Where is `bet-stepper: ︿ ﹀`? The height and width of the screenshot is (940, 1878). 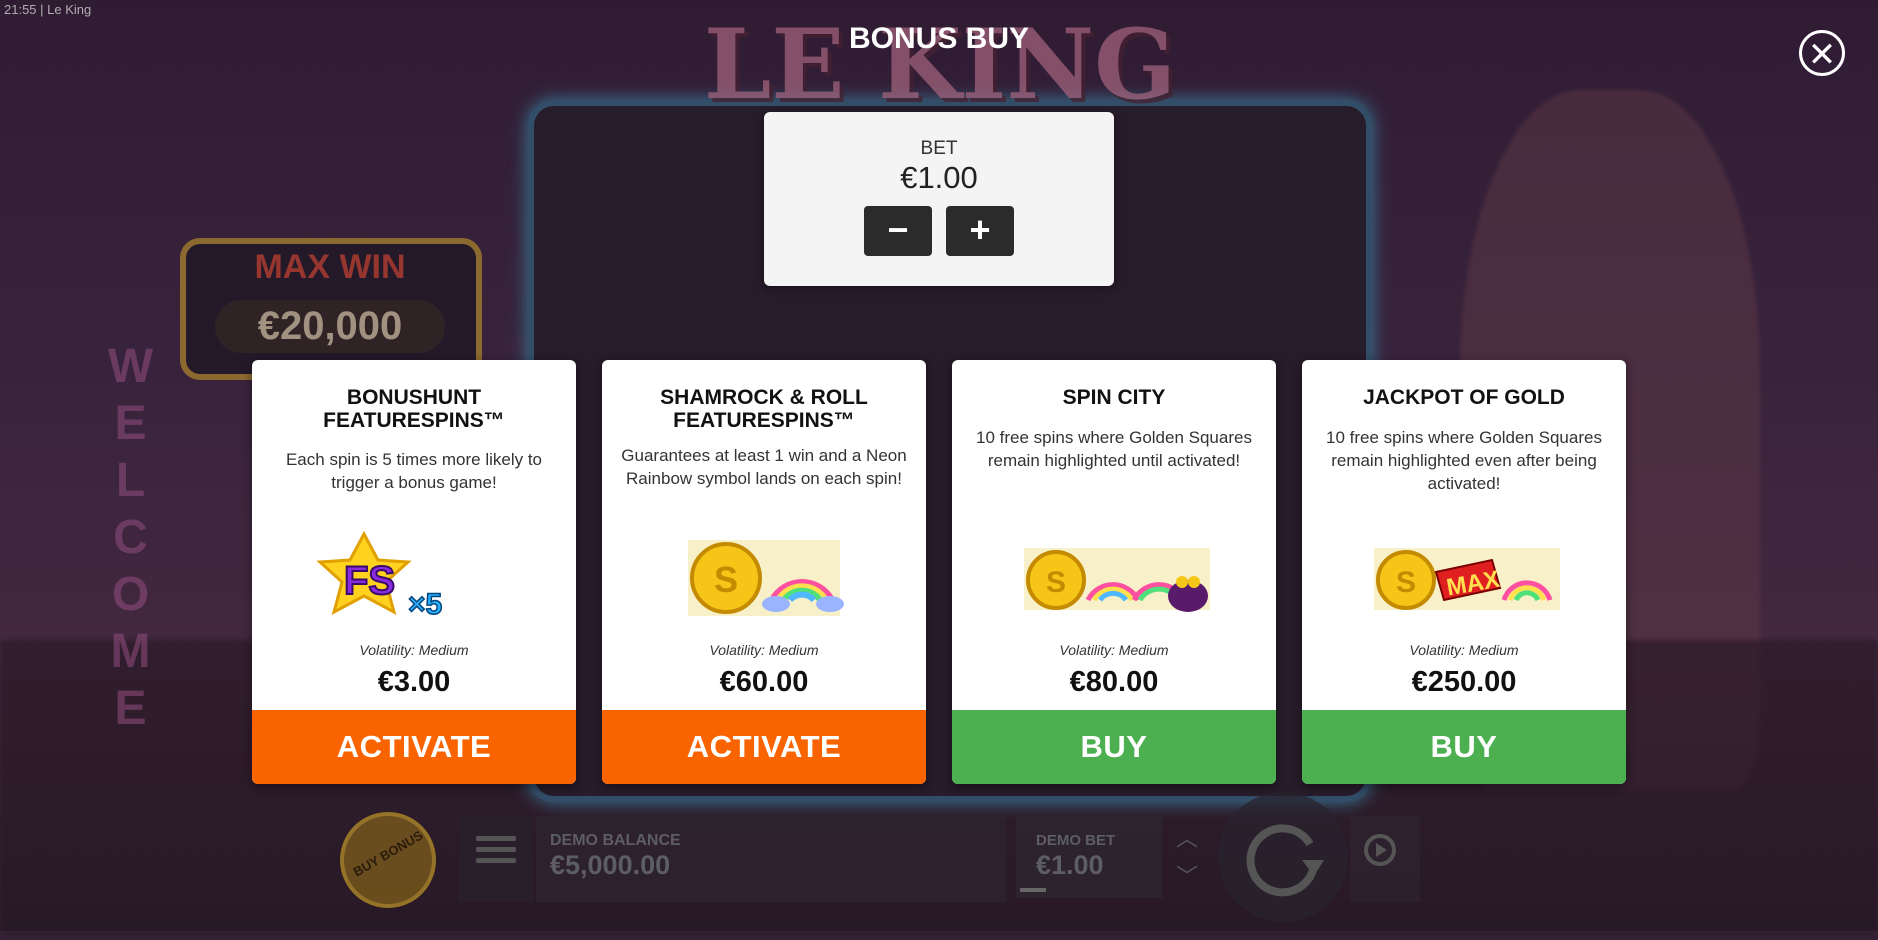
bet-stepper: ︿ ﹀ is located at coordinates (1187, 859).